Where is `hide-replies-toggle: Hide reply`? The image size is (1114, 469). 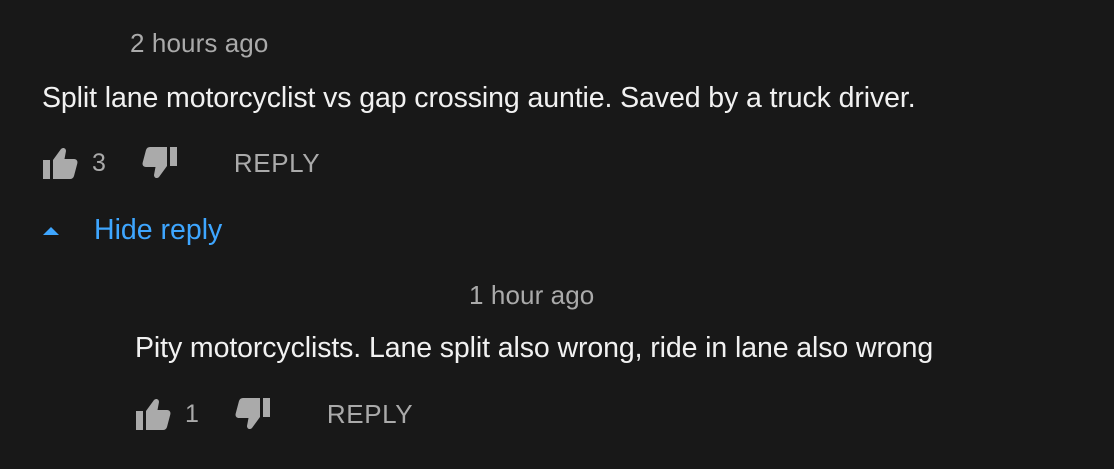 hide-replies-toggle: Hide reply is located at coordinates (132, 230).